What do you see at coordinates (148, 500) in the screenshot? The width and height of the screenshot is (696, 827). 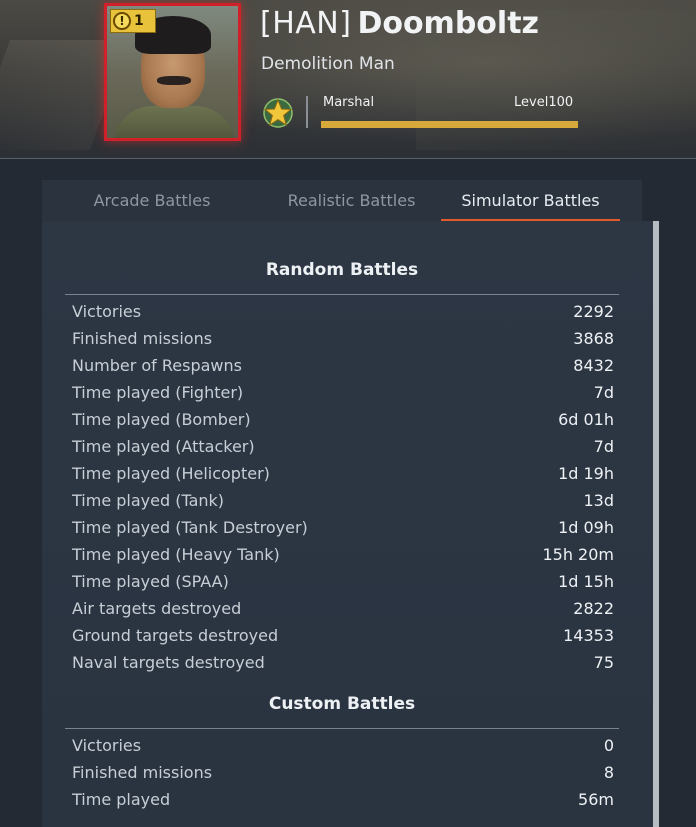 I see `stat-label: Time played (Tank)` at bounding box center [148, 500].